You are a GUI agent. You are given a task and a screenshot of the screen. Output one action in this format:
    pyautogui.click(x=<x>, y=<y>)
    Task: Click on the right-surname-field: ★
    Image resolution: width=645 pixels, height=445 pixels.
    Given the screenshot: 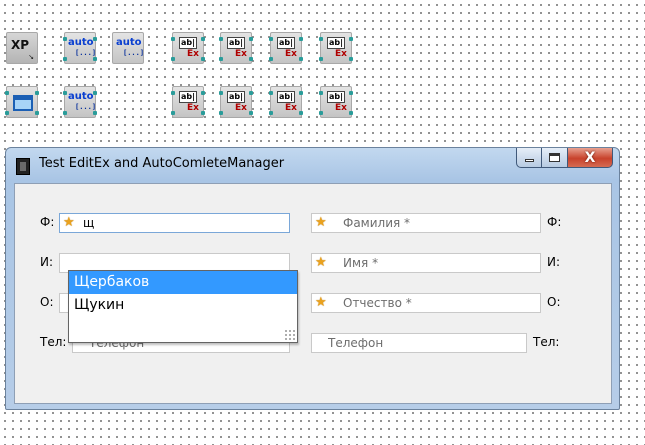 What is the action you would take?
    pyautogui.click(x=426, y=223)
    